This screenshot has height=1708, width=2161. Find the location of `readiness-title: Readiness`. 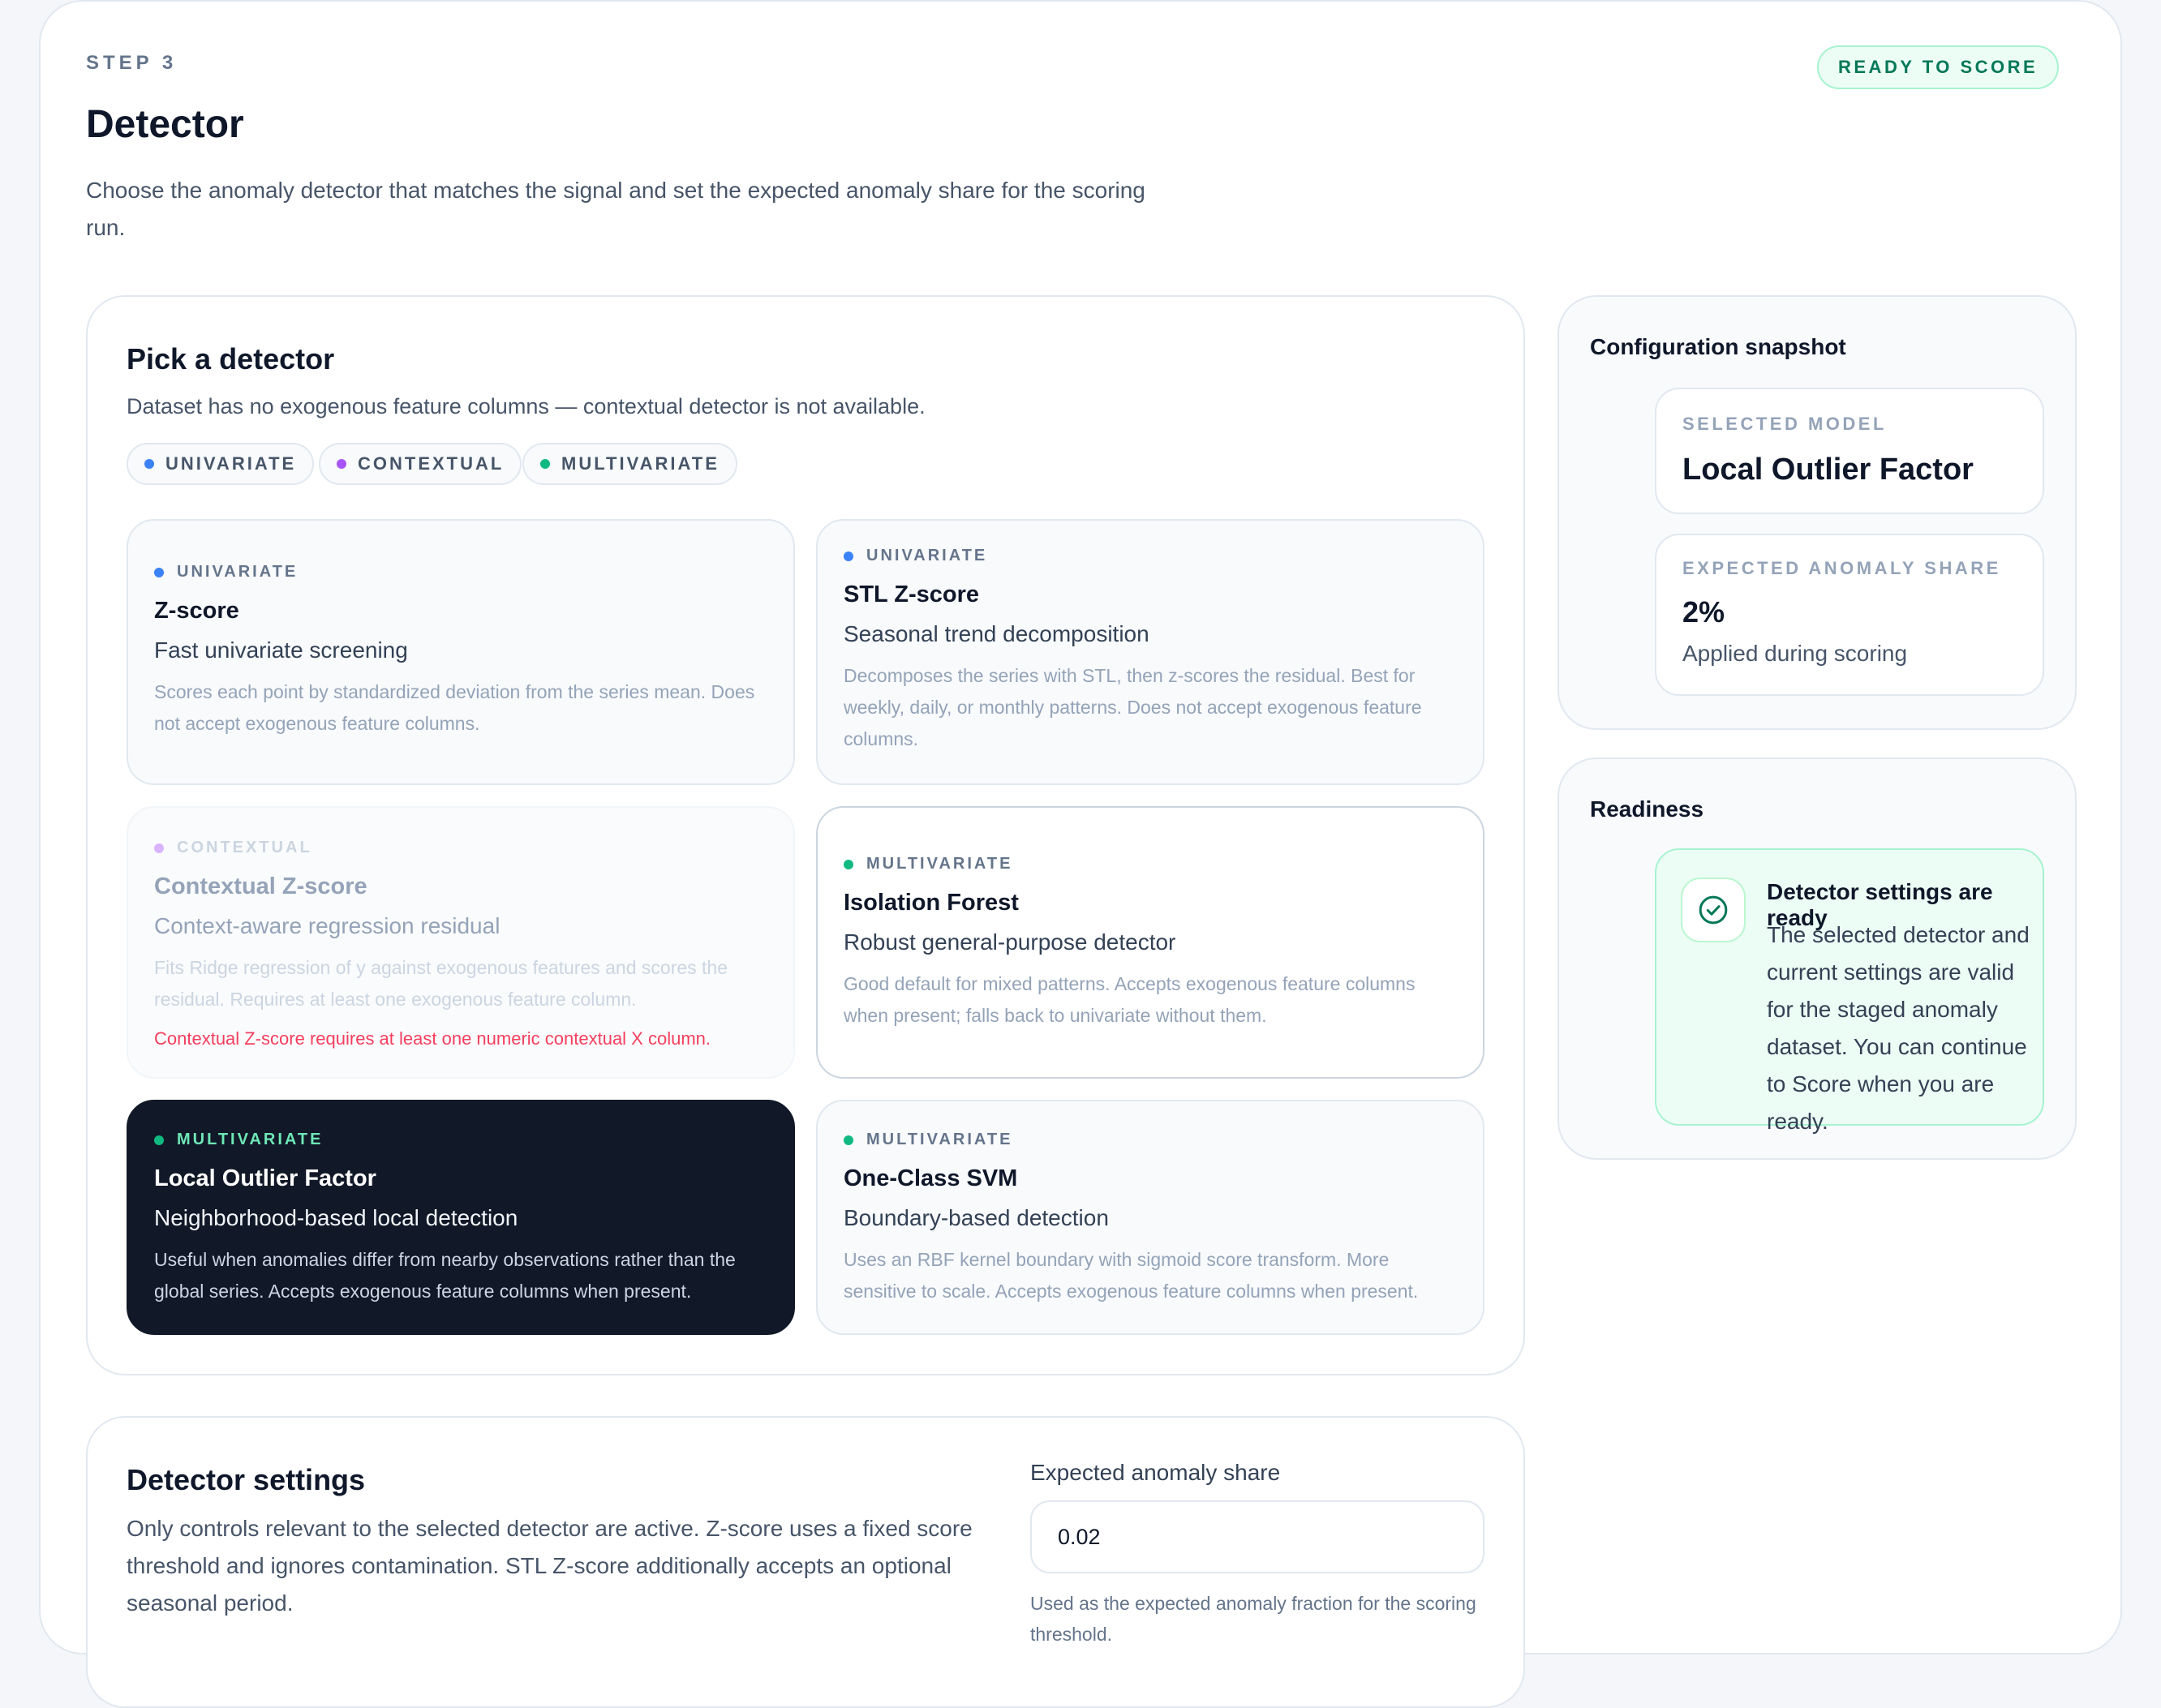

readiness-title: Readiness is located at coordinates (1647, 809).